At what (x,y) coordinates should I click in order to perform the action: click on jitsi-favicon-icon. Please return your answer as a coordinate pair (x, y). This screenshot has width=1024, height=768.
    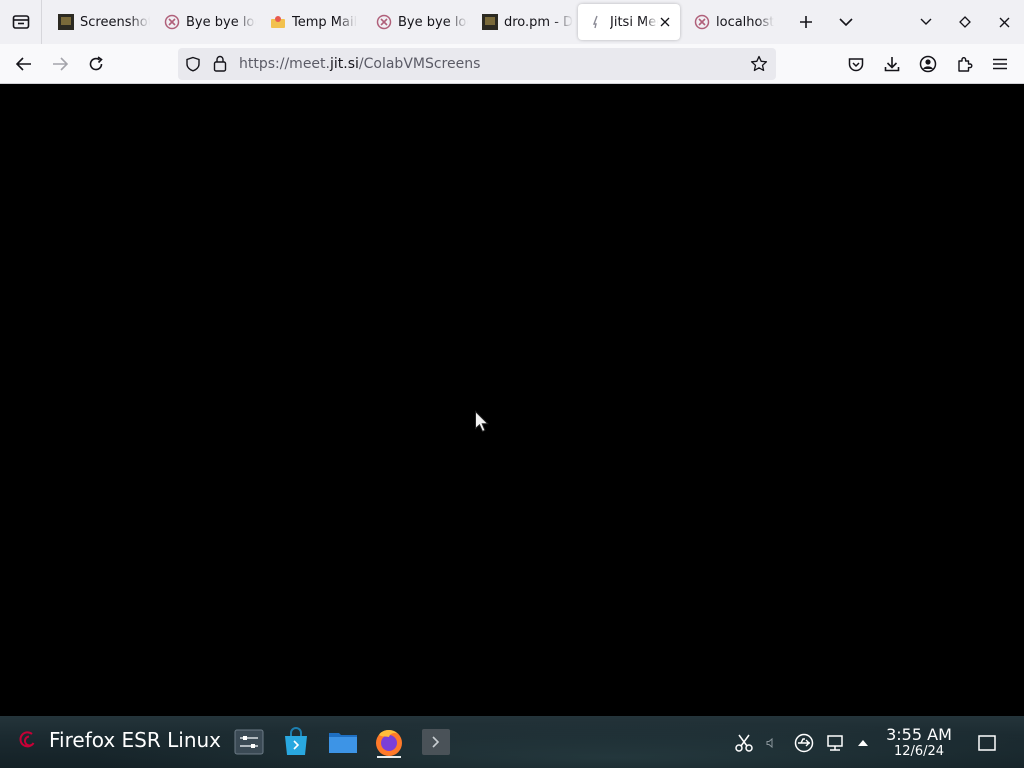
    Looking at the image, I should click on (596, 22).